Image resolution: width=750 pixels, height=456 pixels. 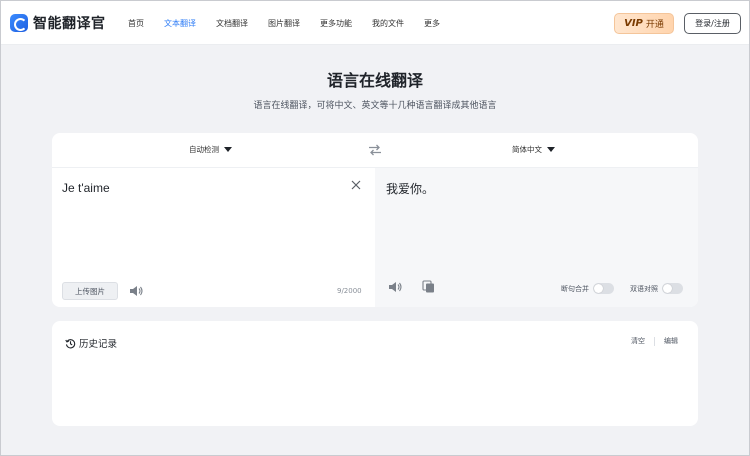 What do you see at coordinates (410, 189) in the screenshot?
I see `translated-text: 我爱你。` at bounding box center [410, 189].